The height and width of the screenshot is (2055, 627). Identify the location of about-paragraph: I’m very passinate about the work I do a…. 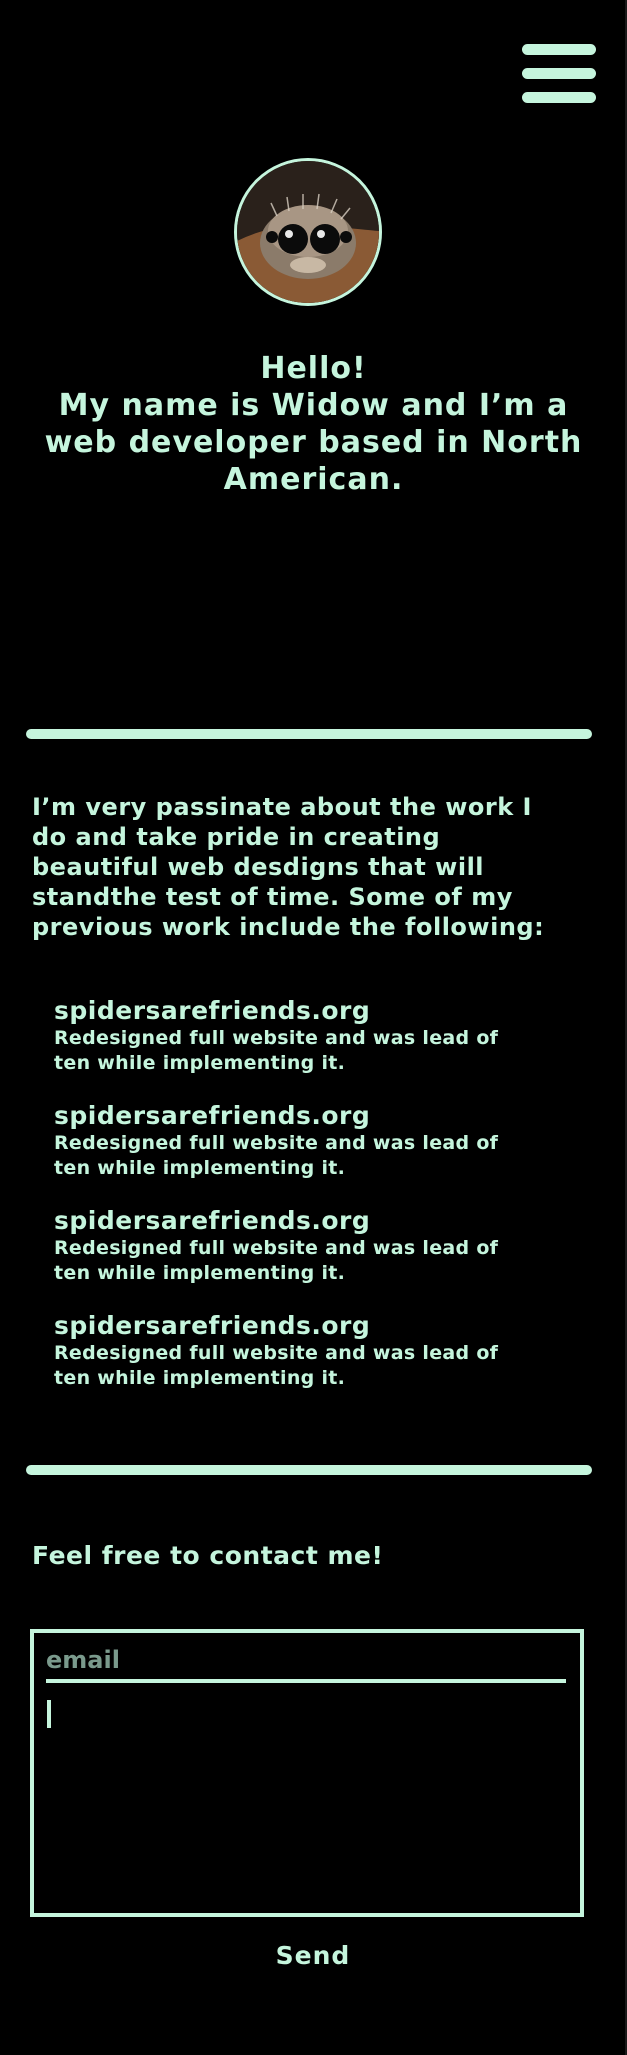
(288, 867).